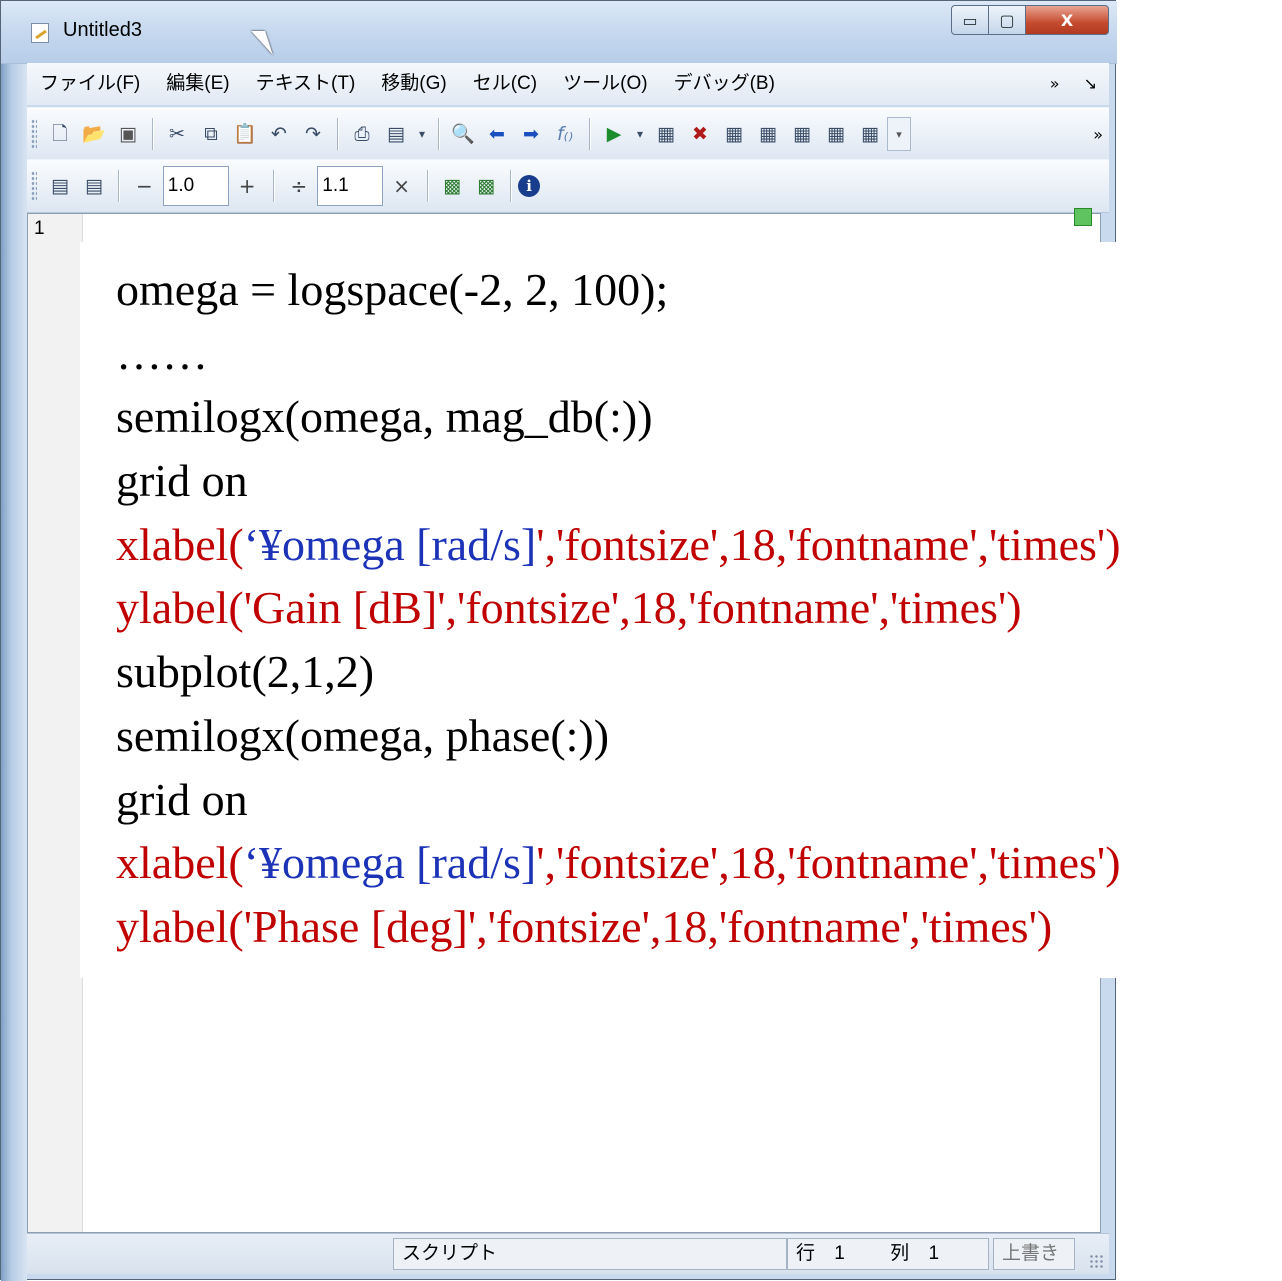  Describe the element at coordinates (1090, 84) in the screenshot. I see `menu-options-icon: ↘` at that location.